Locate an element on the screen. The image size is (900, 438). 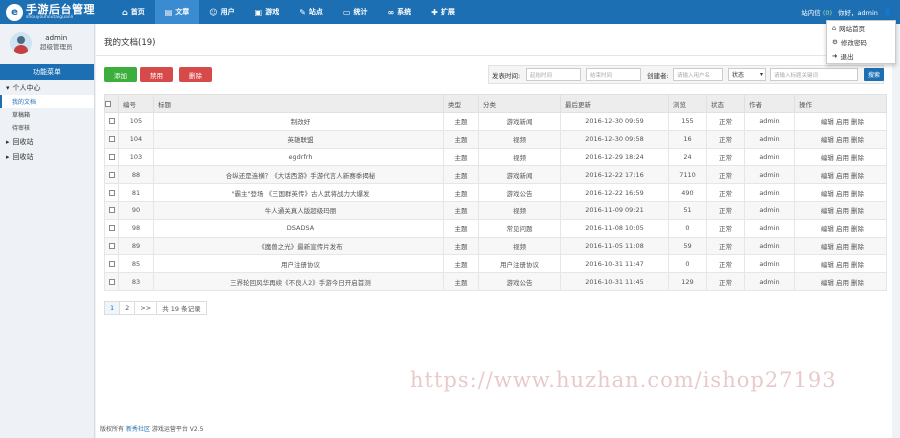
nav-stats: ▭ 统计 is located at coordinates (355, 12).